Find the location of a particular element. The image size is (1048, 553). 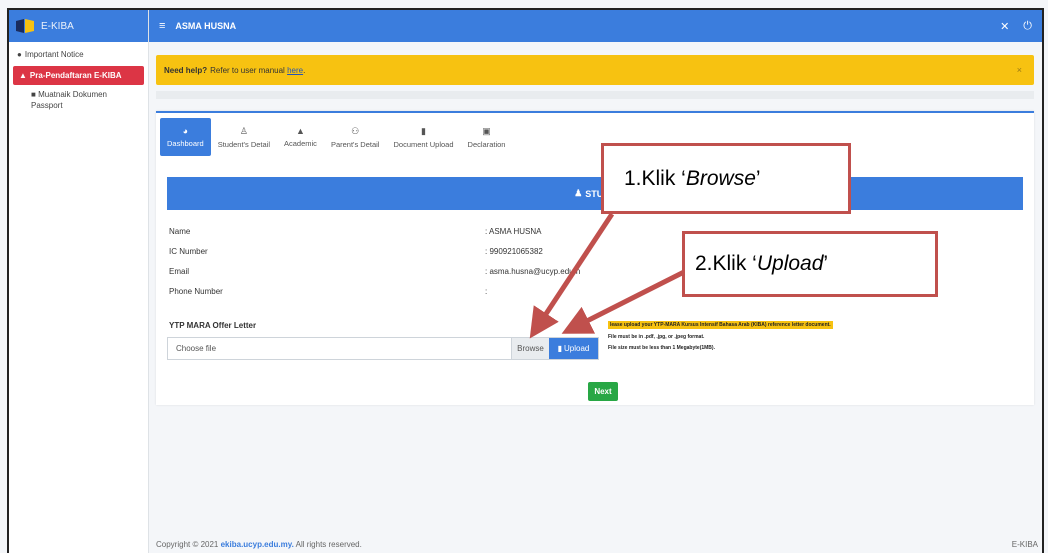

info-value: : asma.husna@ucyp.edu.n is located at coordinates (533, 271).